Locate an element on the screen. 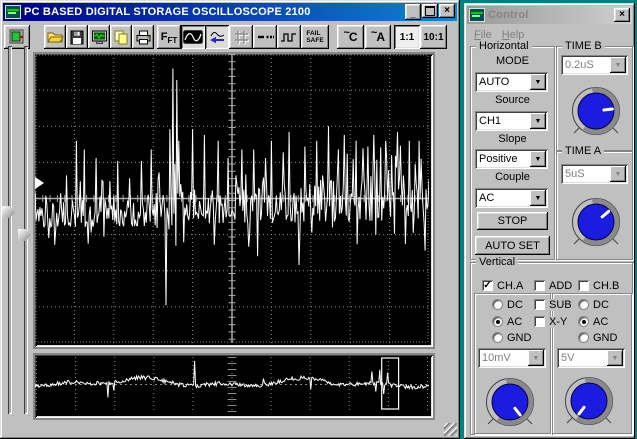 The image size is (637, 439). time-a-group: TIME A 5uS ▼ is located at coordinates (594, 202).